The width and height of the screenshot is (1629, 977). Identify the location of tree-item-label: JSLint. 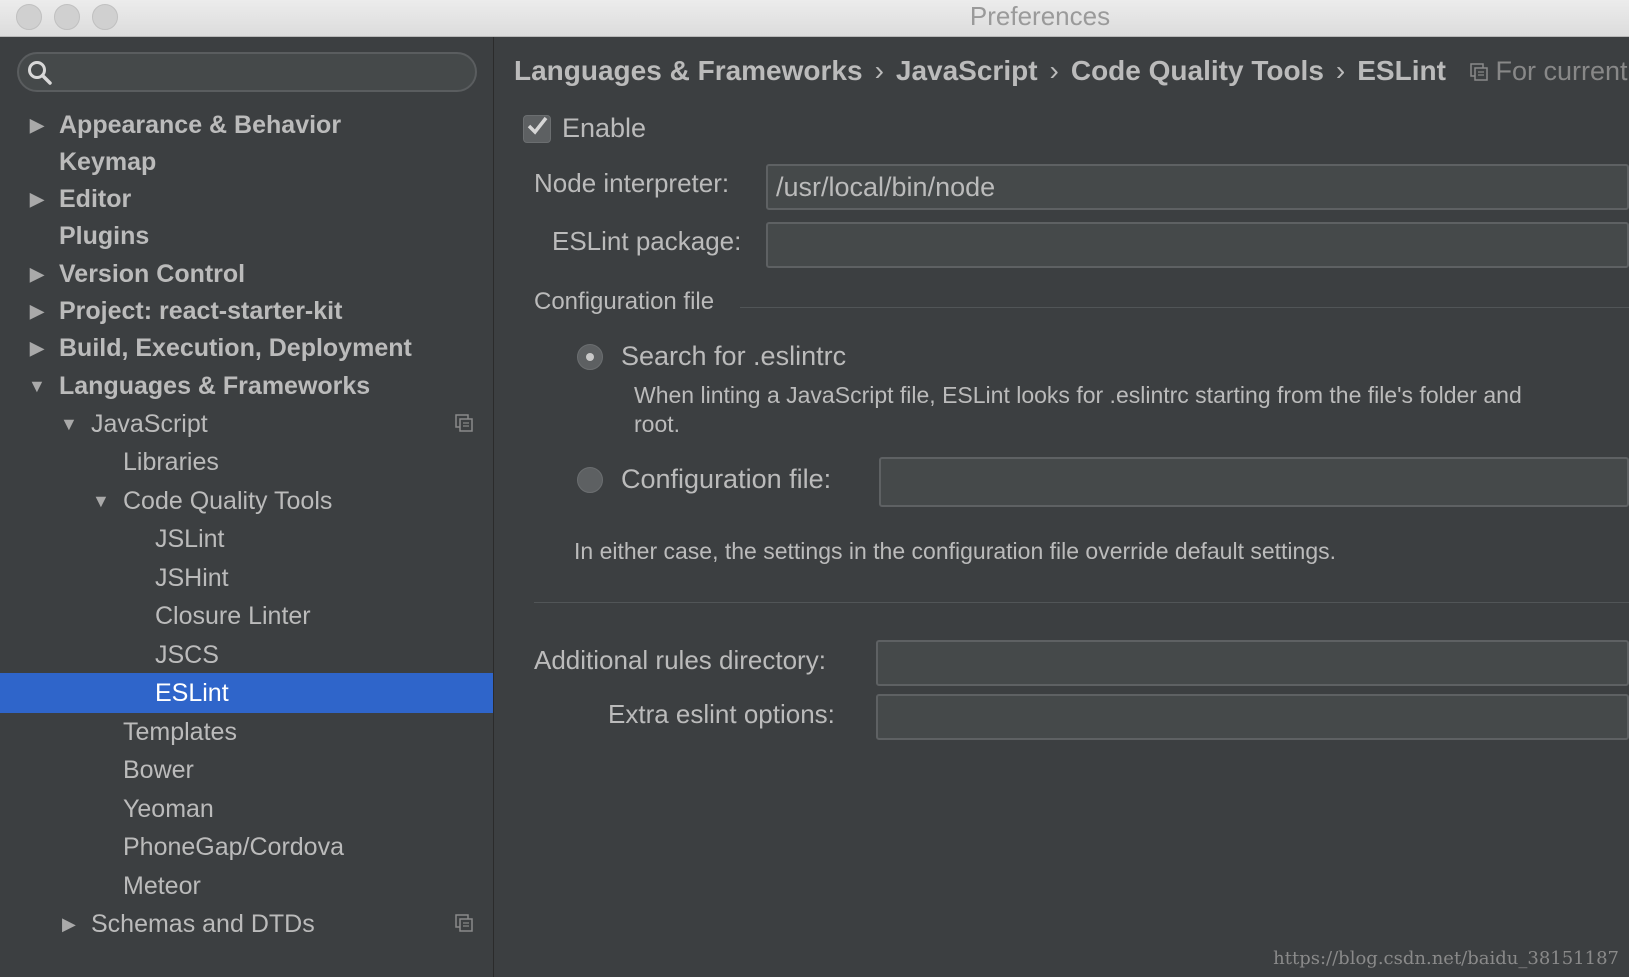
(190, 539).